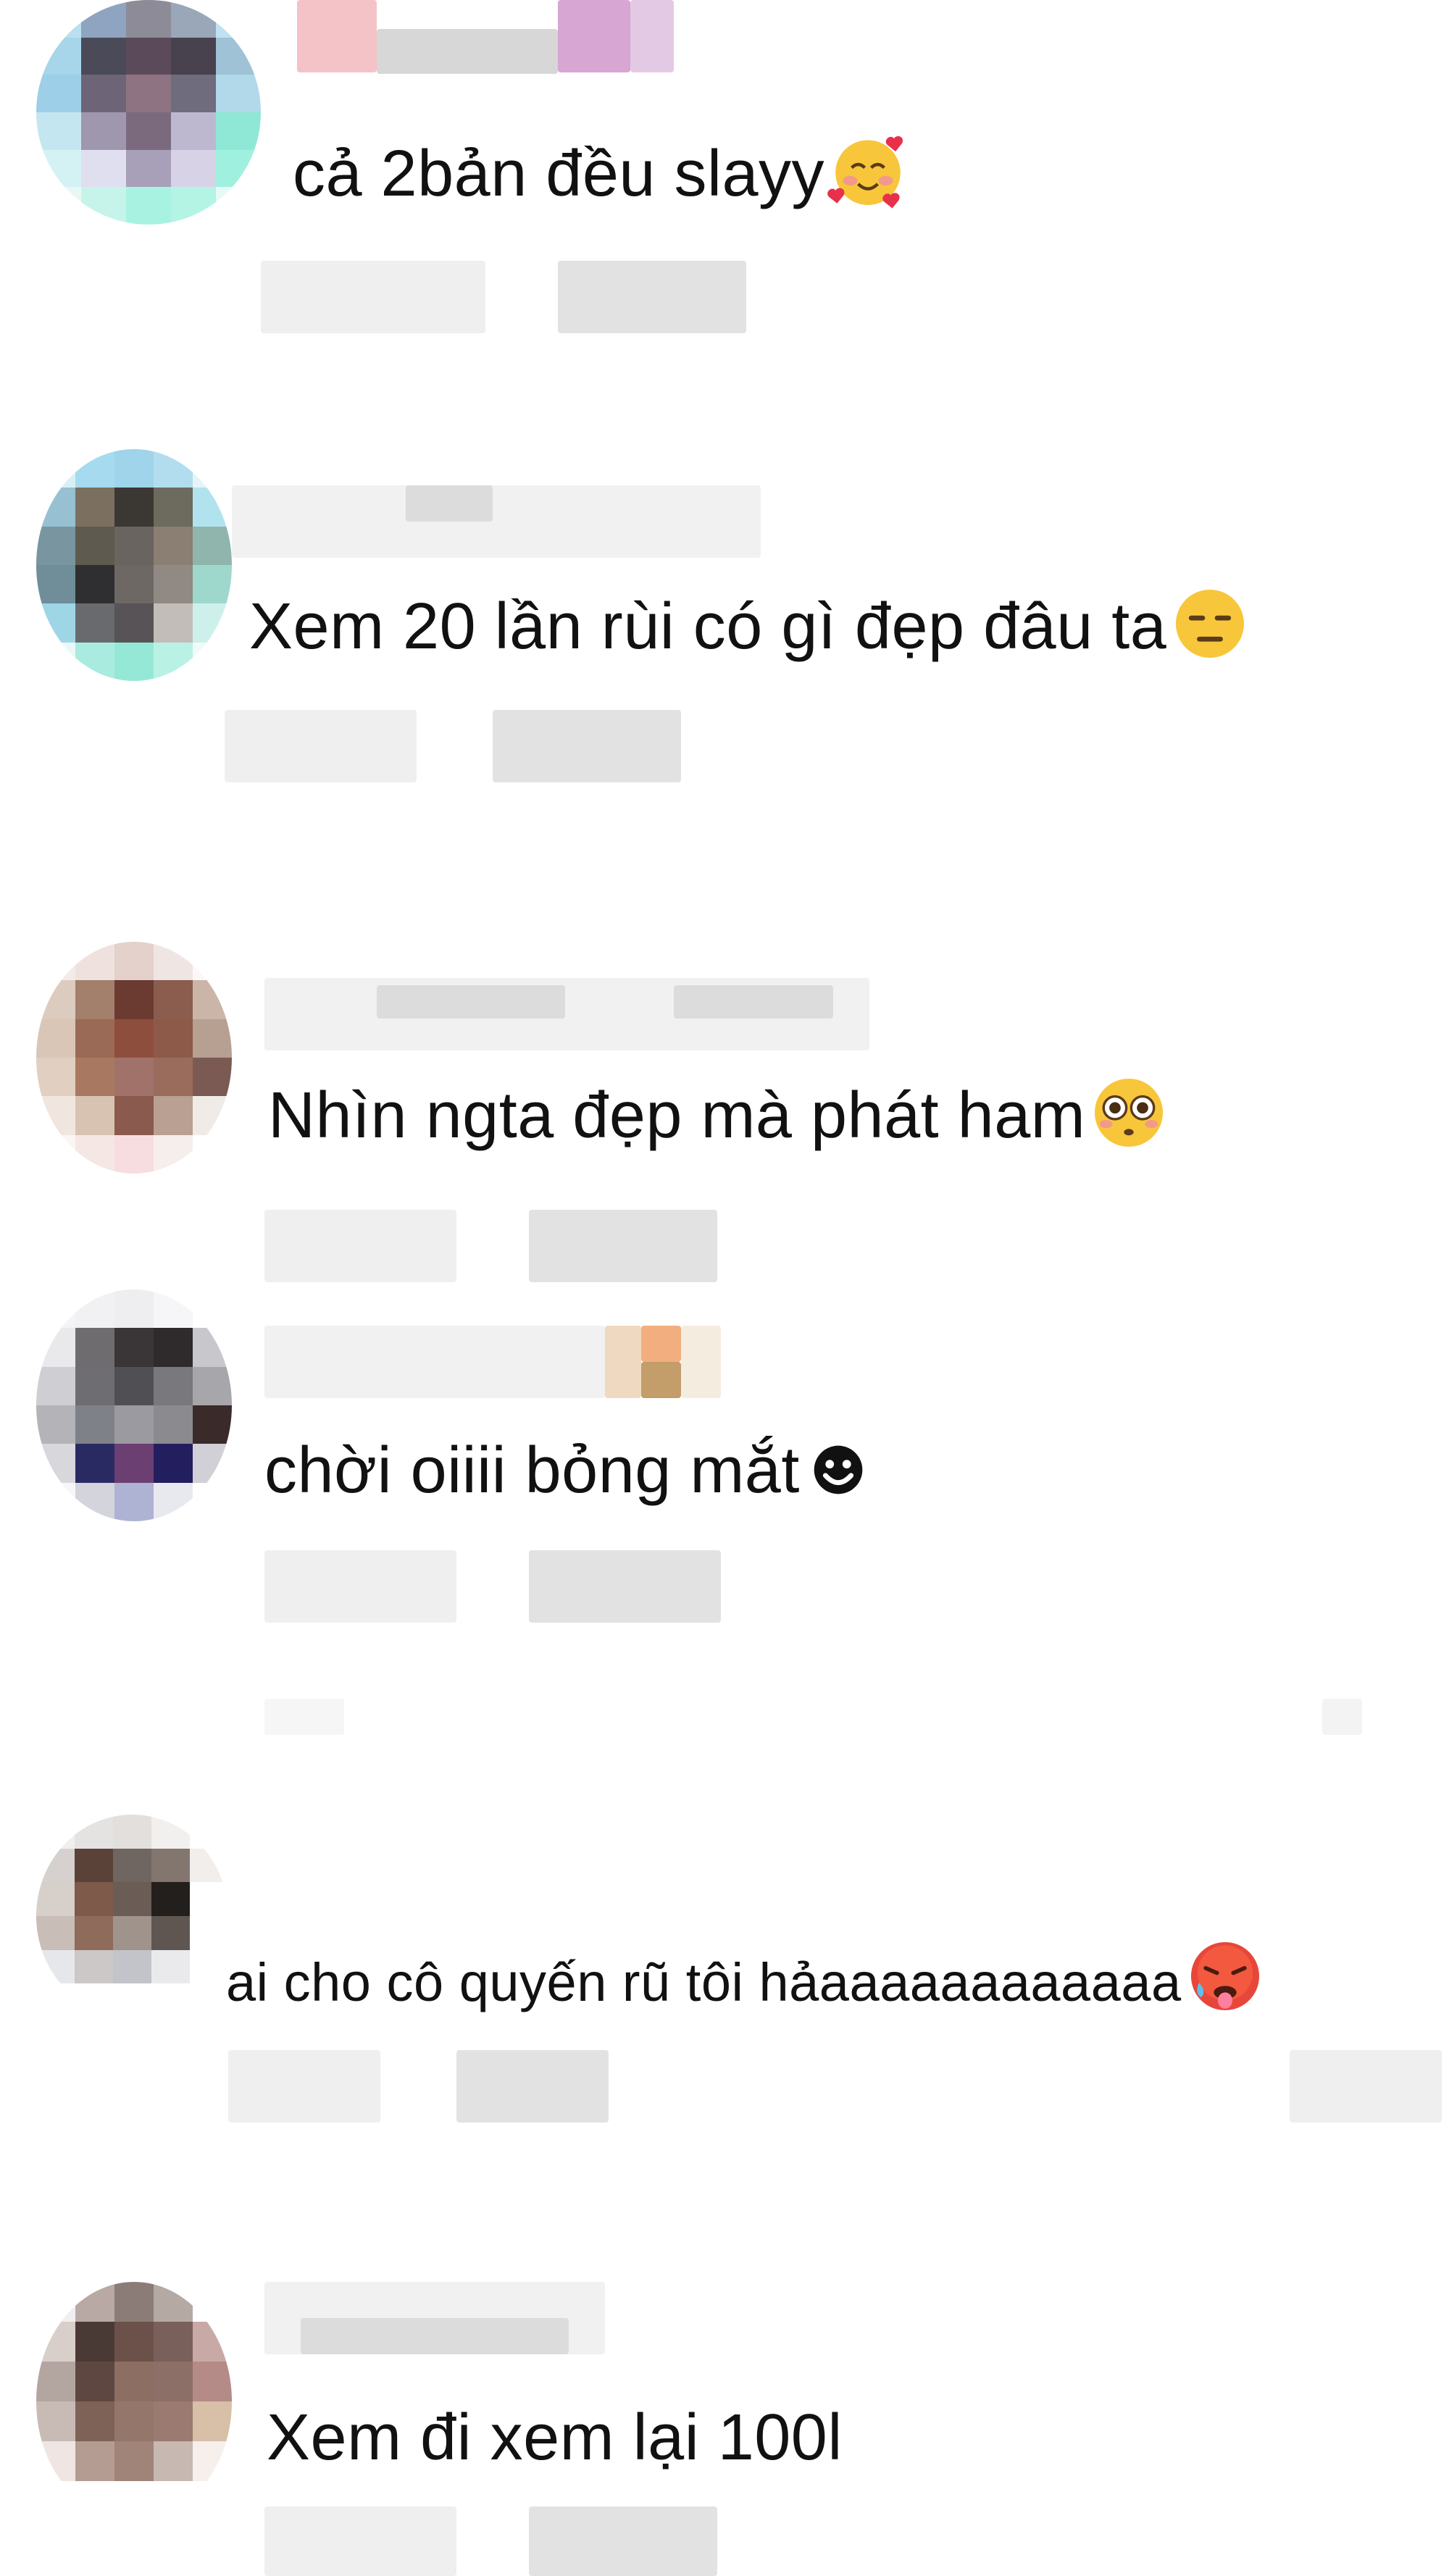  I want to click on comment-text: chời oiiii bỏng mắt, so click(569, 1470).